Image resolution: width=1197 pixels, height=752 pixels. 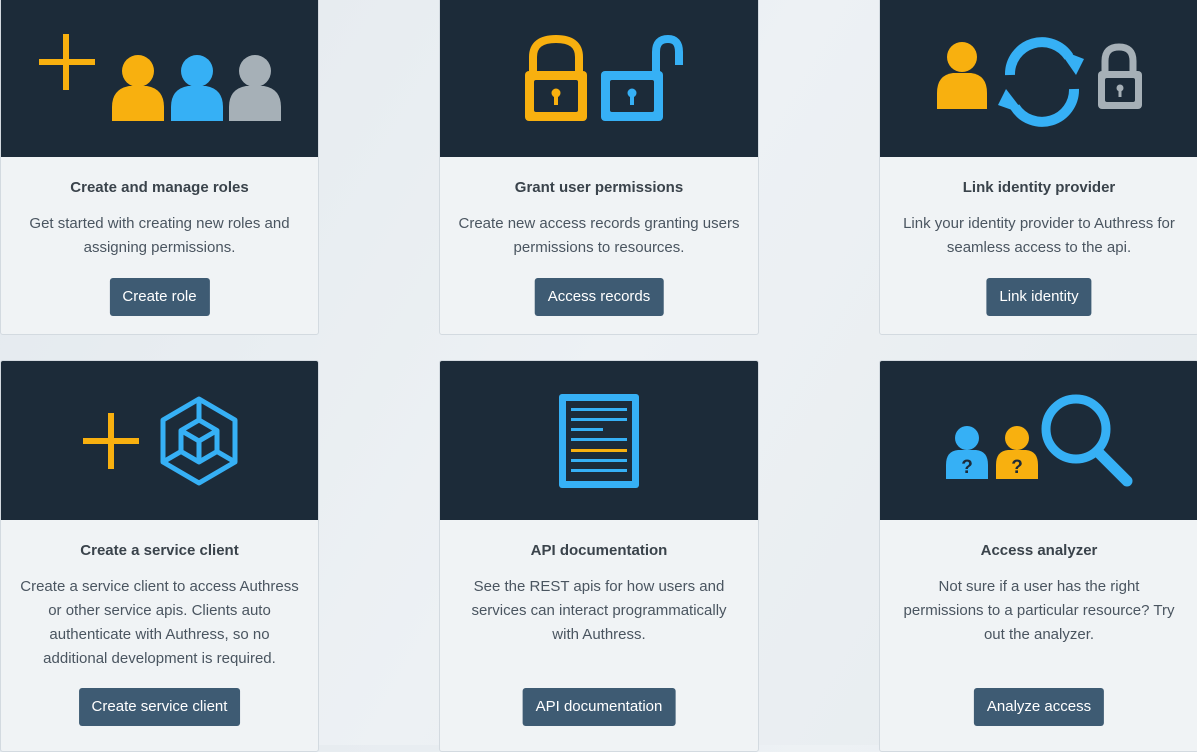 I want to click on analyzer-illustration: ? ?, so click(x=1039, y=440).